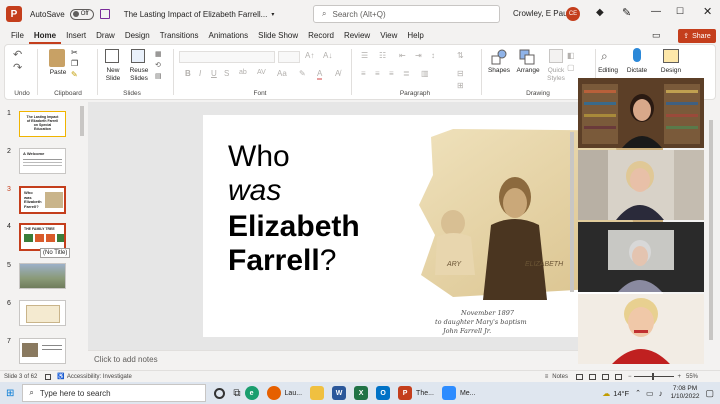 The image size is (720, 404). Describe the element at coordinates (45, 36) in the screenshot. I see `tab-home: Home` at that location.